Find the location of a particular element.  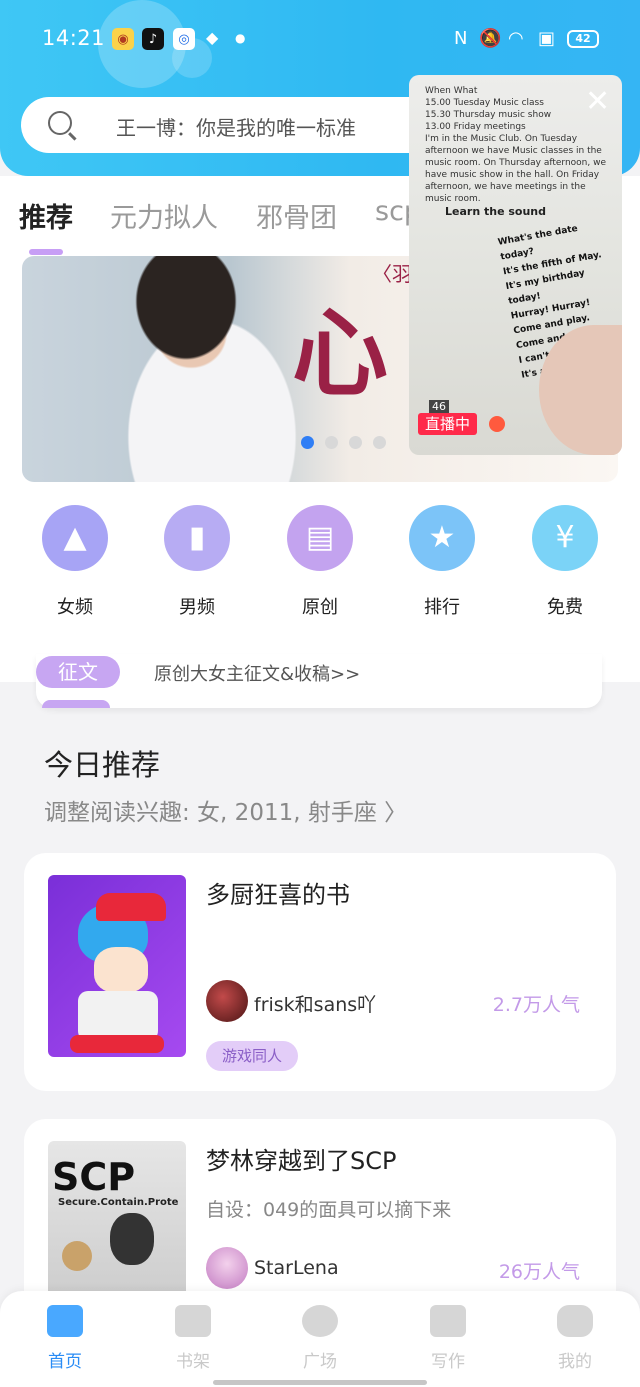

book-popularity: 26万人气 is located at coordinates (539, 1272).